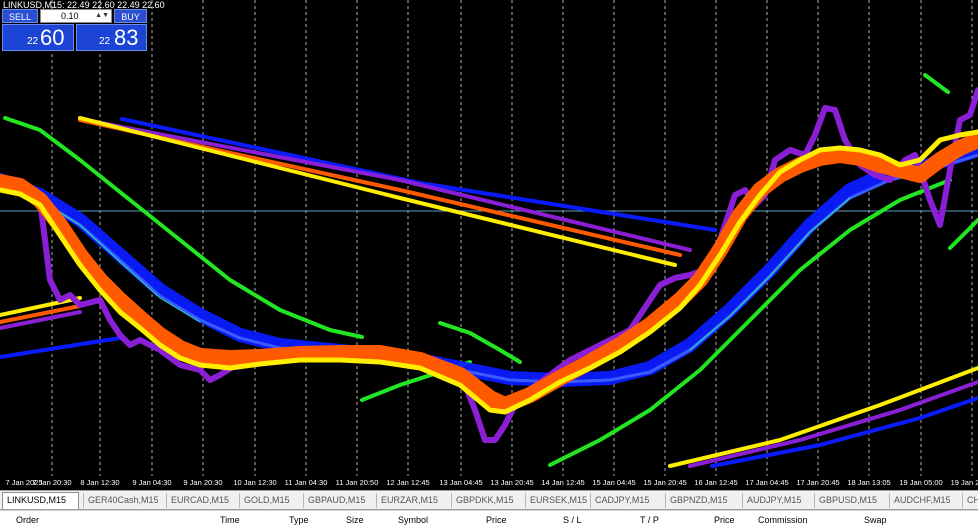 This screenshot has height=528, width=978. I want to click on chart-tab: EURSEK,M15, so click(556, 500).